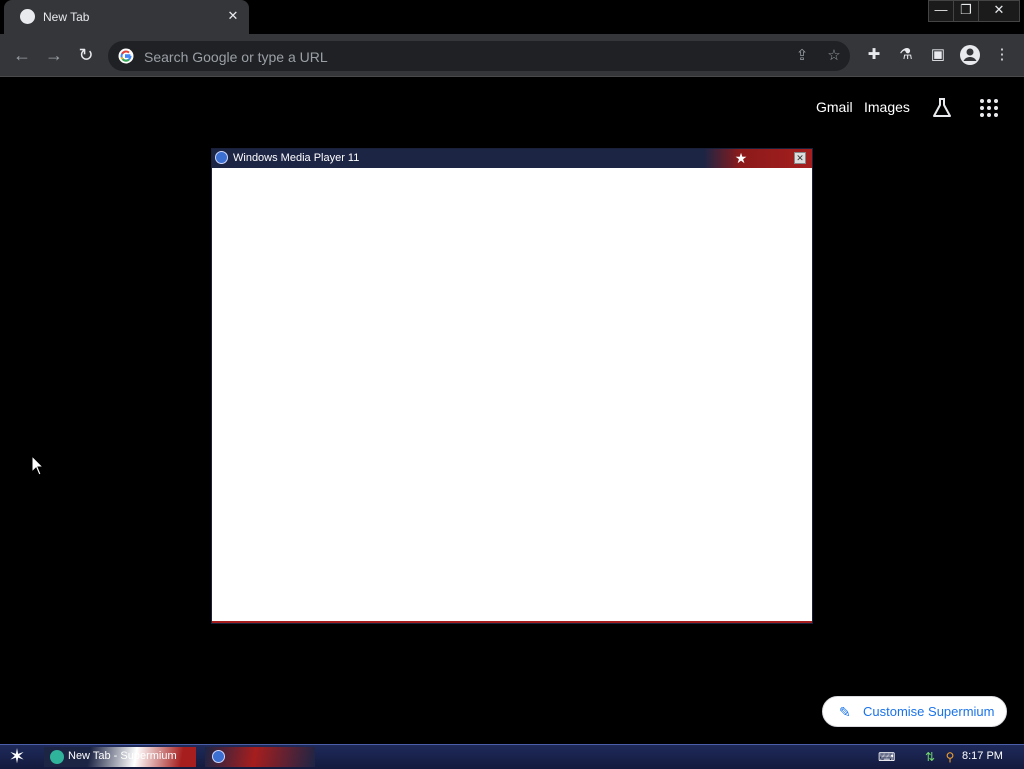 The width and height of the screenshot is (1024, 769). Describe the element at coordinates (38, 466) in the screenshot. I see `mouse-cursor-icon` at that location.